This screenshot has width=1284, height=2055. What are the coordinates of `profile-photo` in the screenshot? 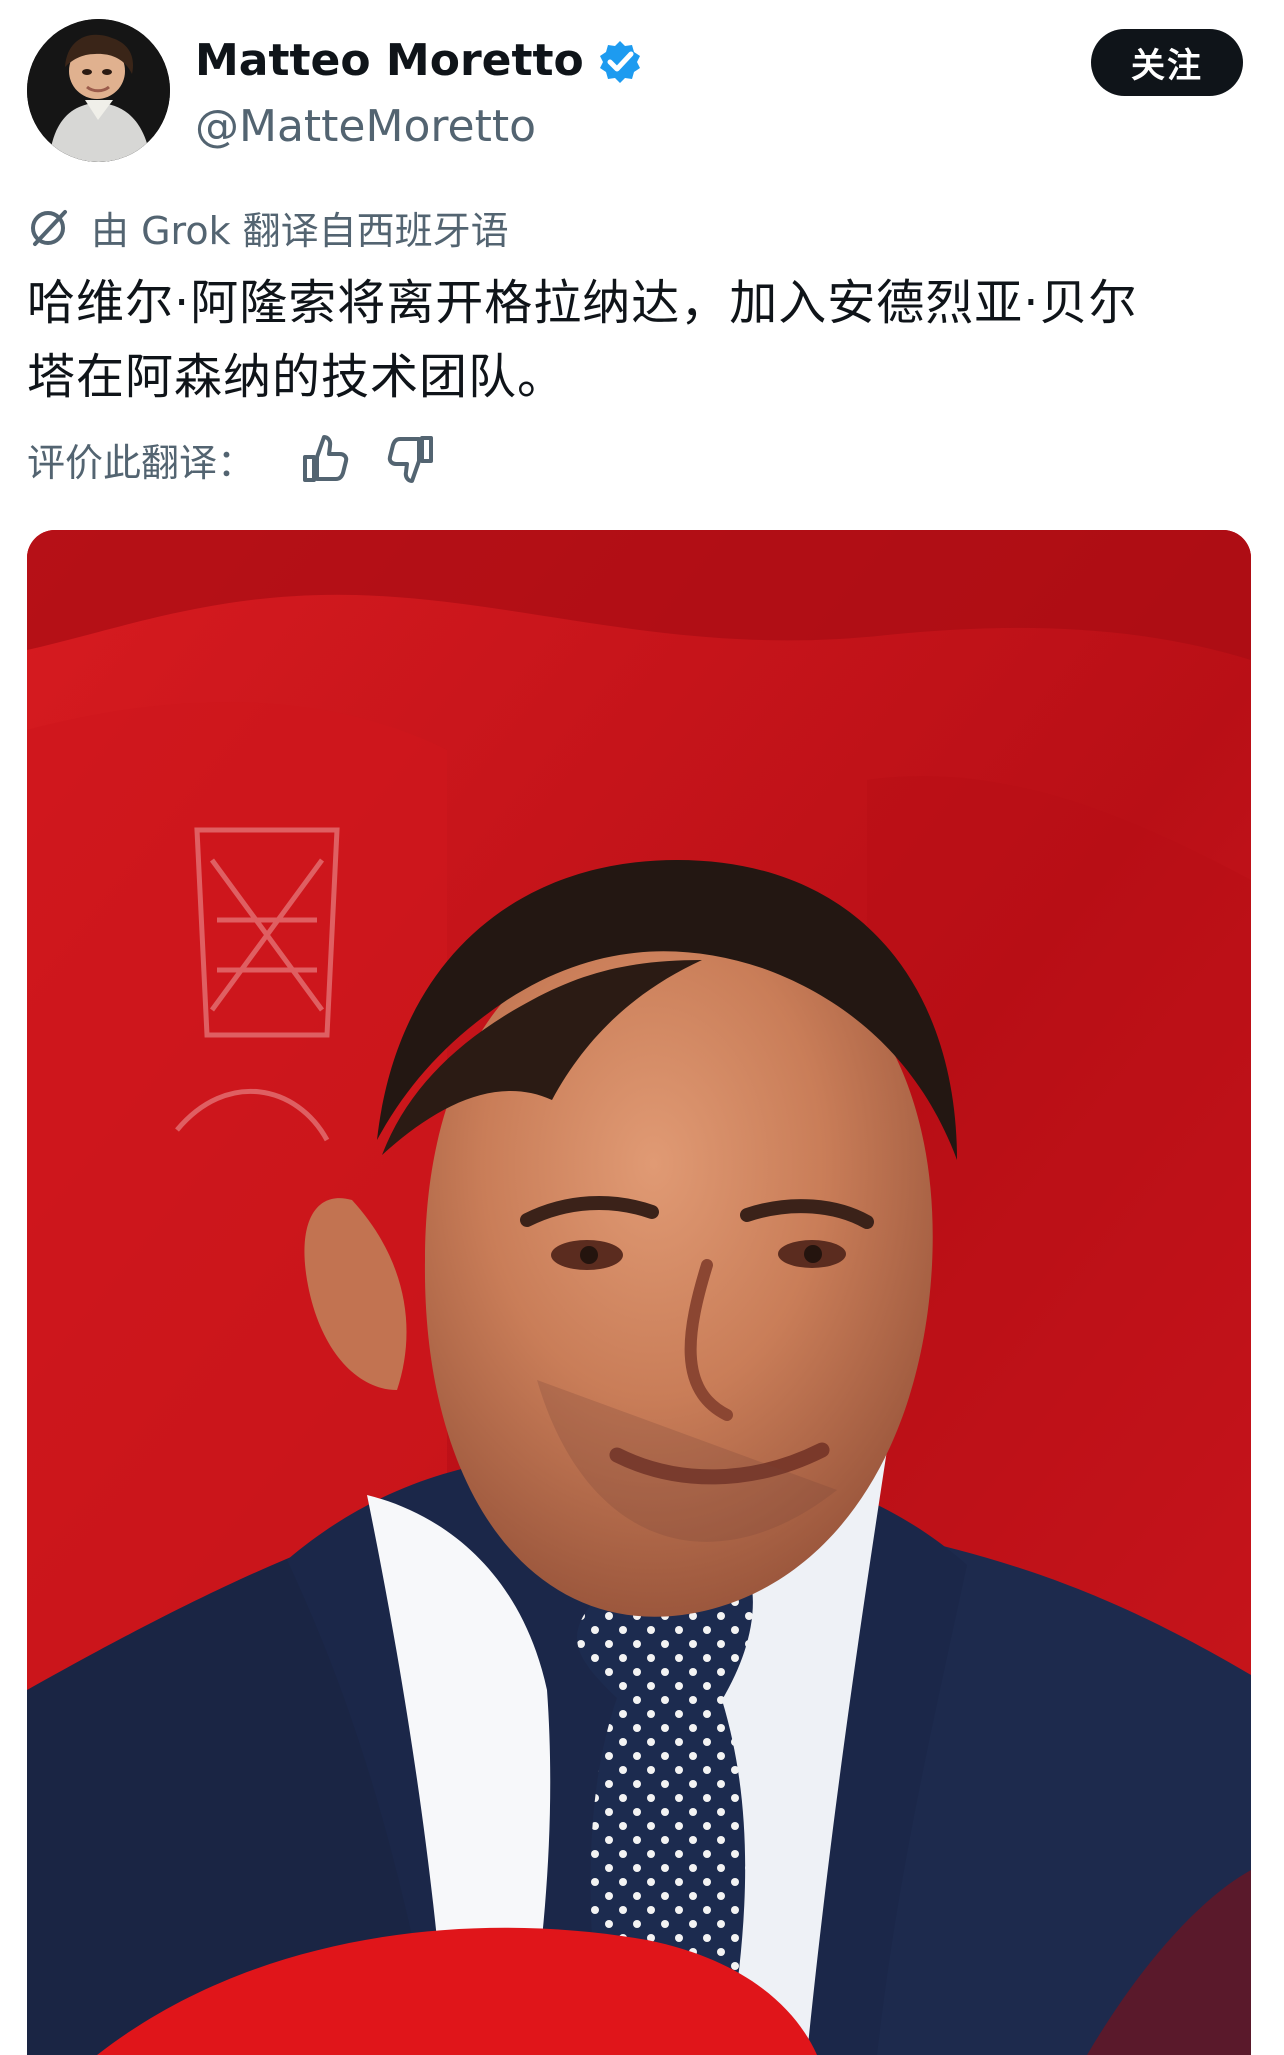 It's located at (98, 90).